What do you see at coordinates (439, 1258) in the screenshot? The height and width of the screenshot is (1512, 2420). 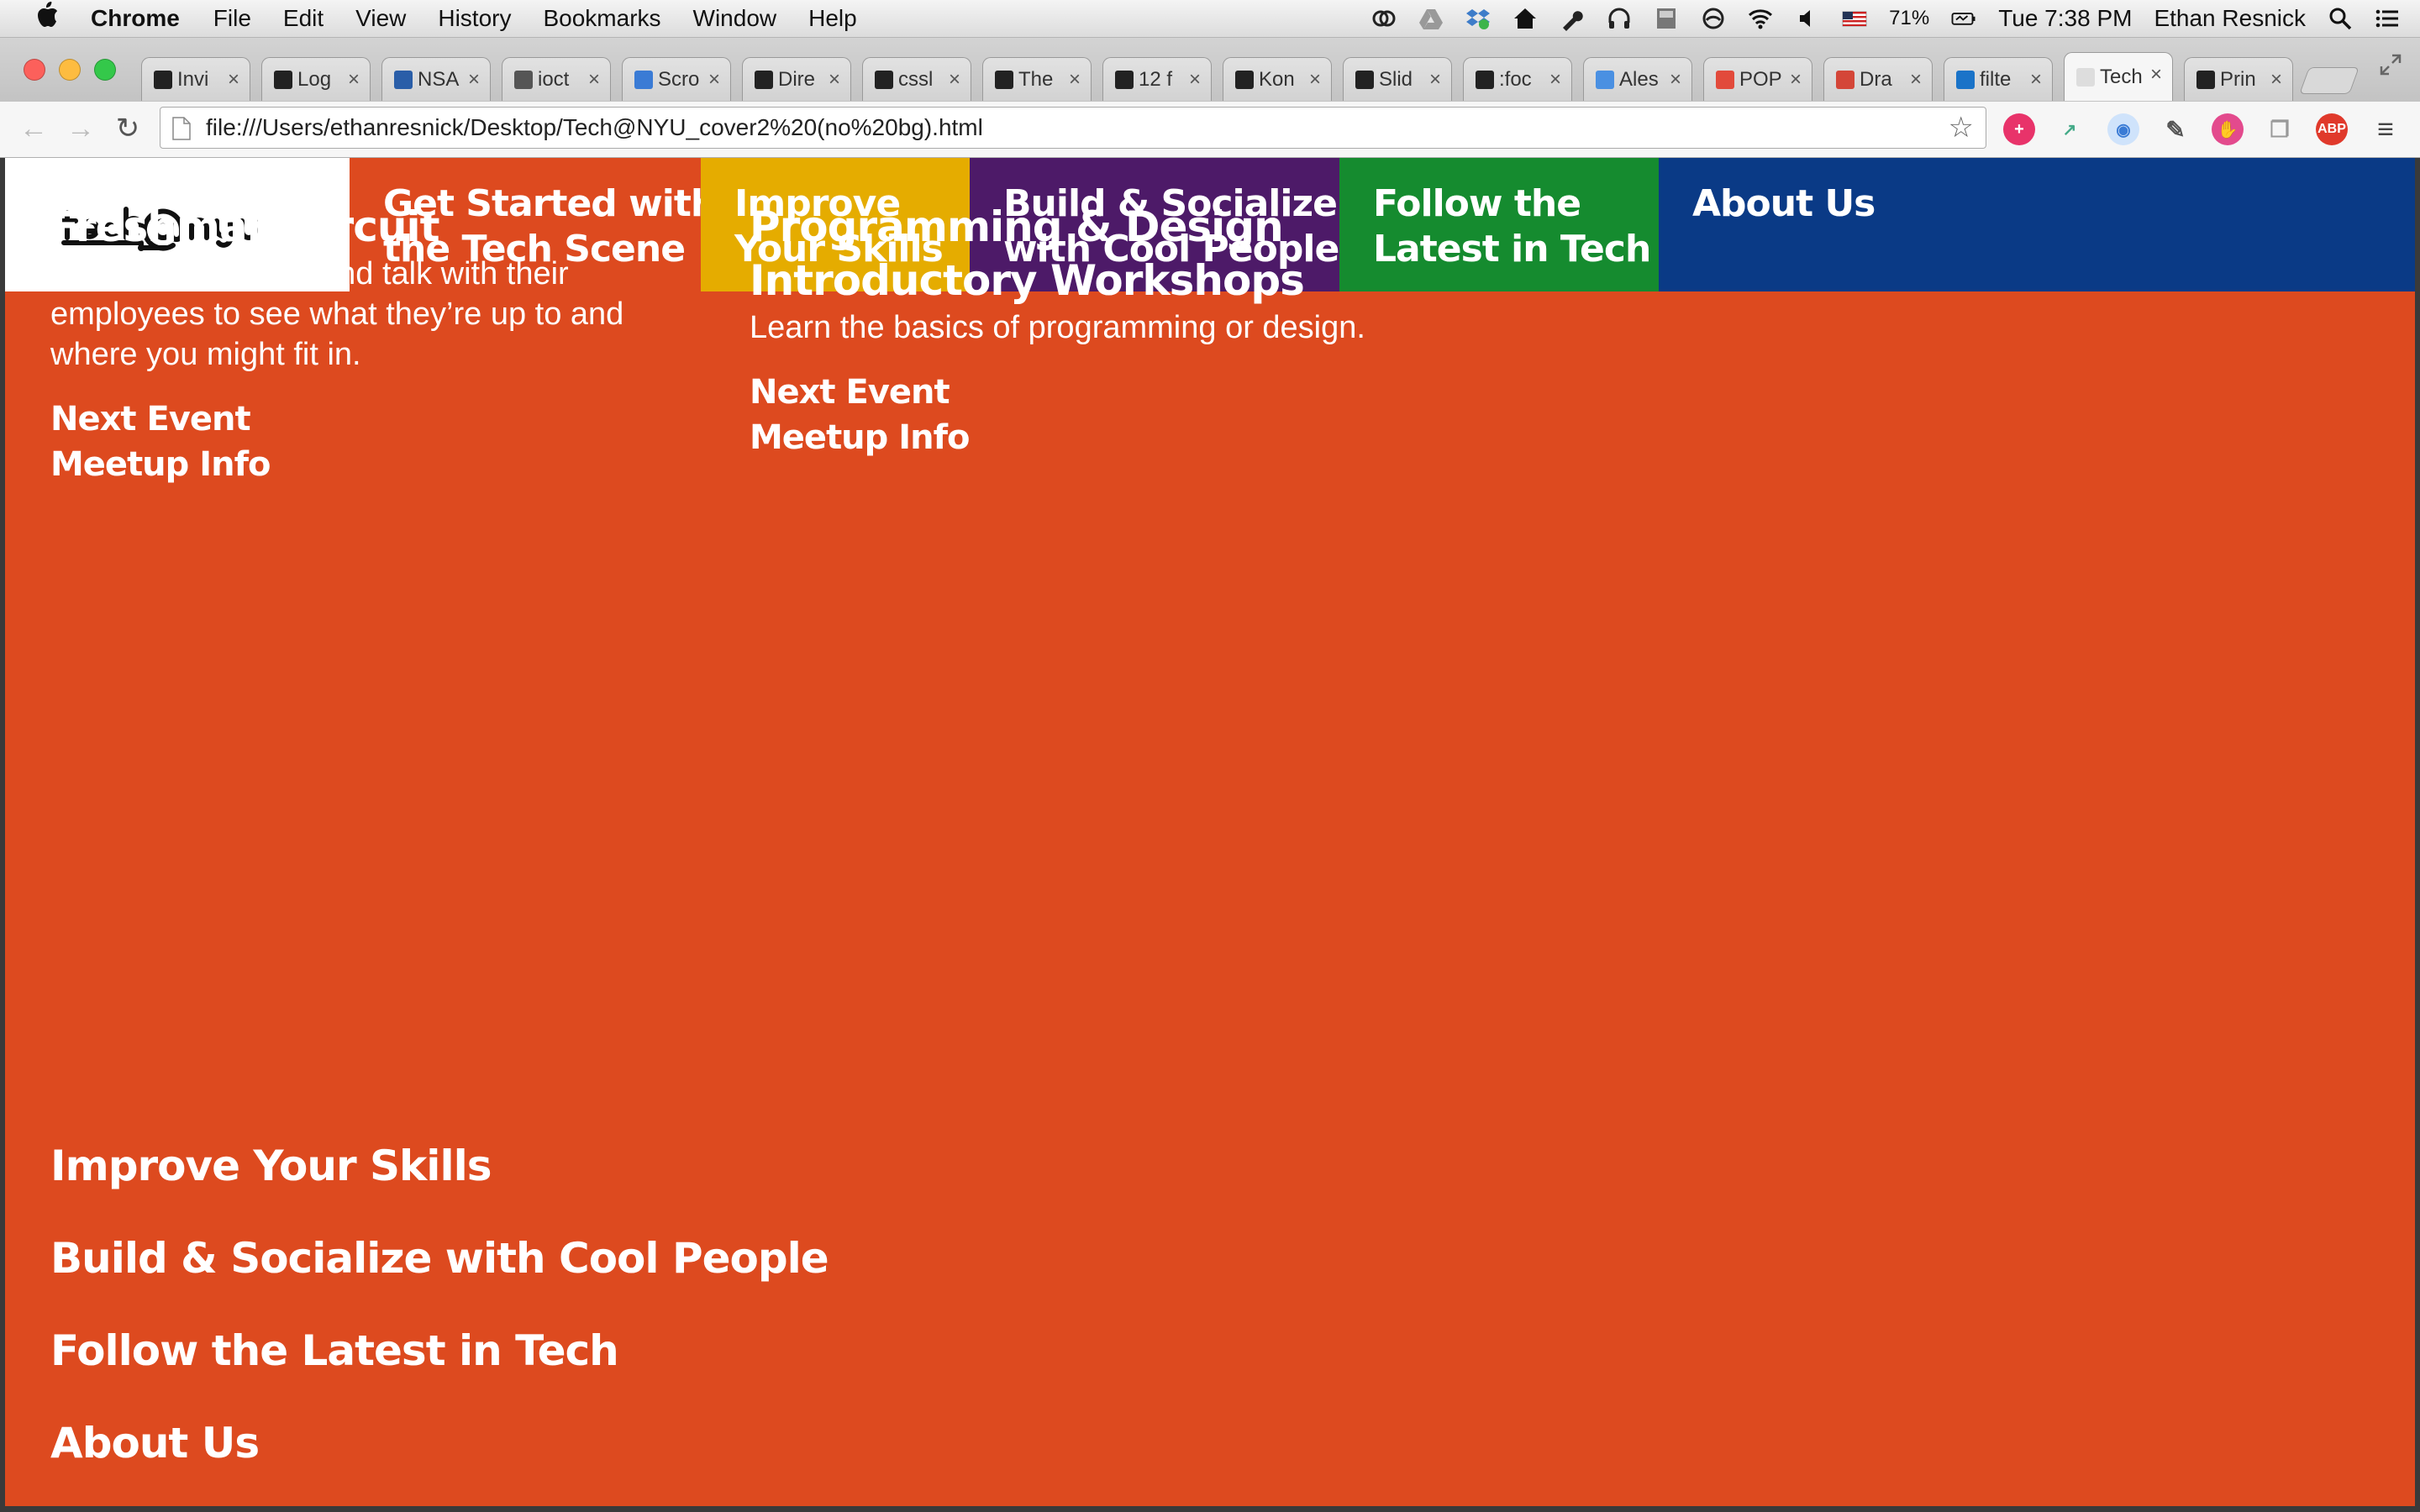 I see `bottom-link-build-socialize: Build & Socialize with Cool People` at bounding box center [439, 1258].